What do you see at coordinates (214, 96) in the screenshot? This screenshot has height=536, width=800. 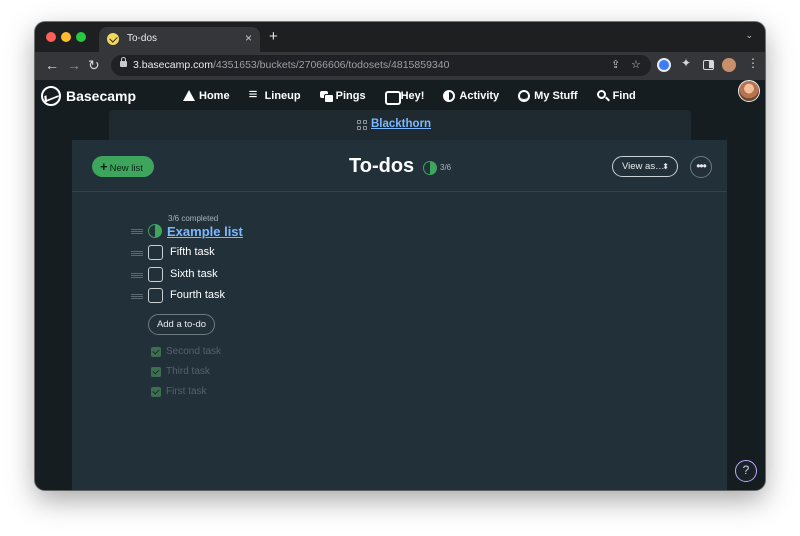 I see `nav-label: Home` at bounding box center [214, 96].